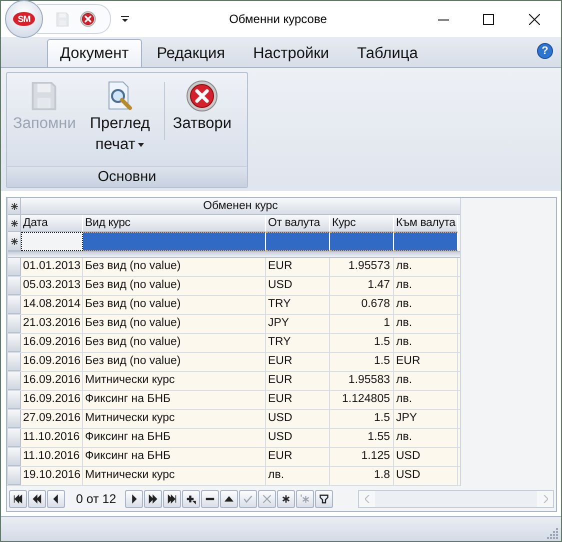  What do you see at coordinates (125, 19) in the screenshot?
I see `customize-dropdown-icon` at bounding box center [125, 19].